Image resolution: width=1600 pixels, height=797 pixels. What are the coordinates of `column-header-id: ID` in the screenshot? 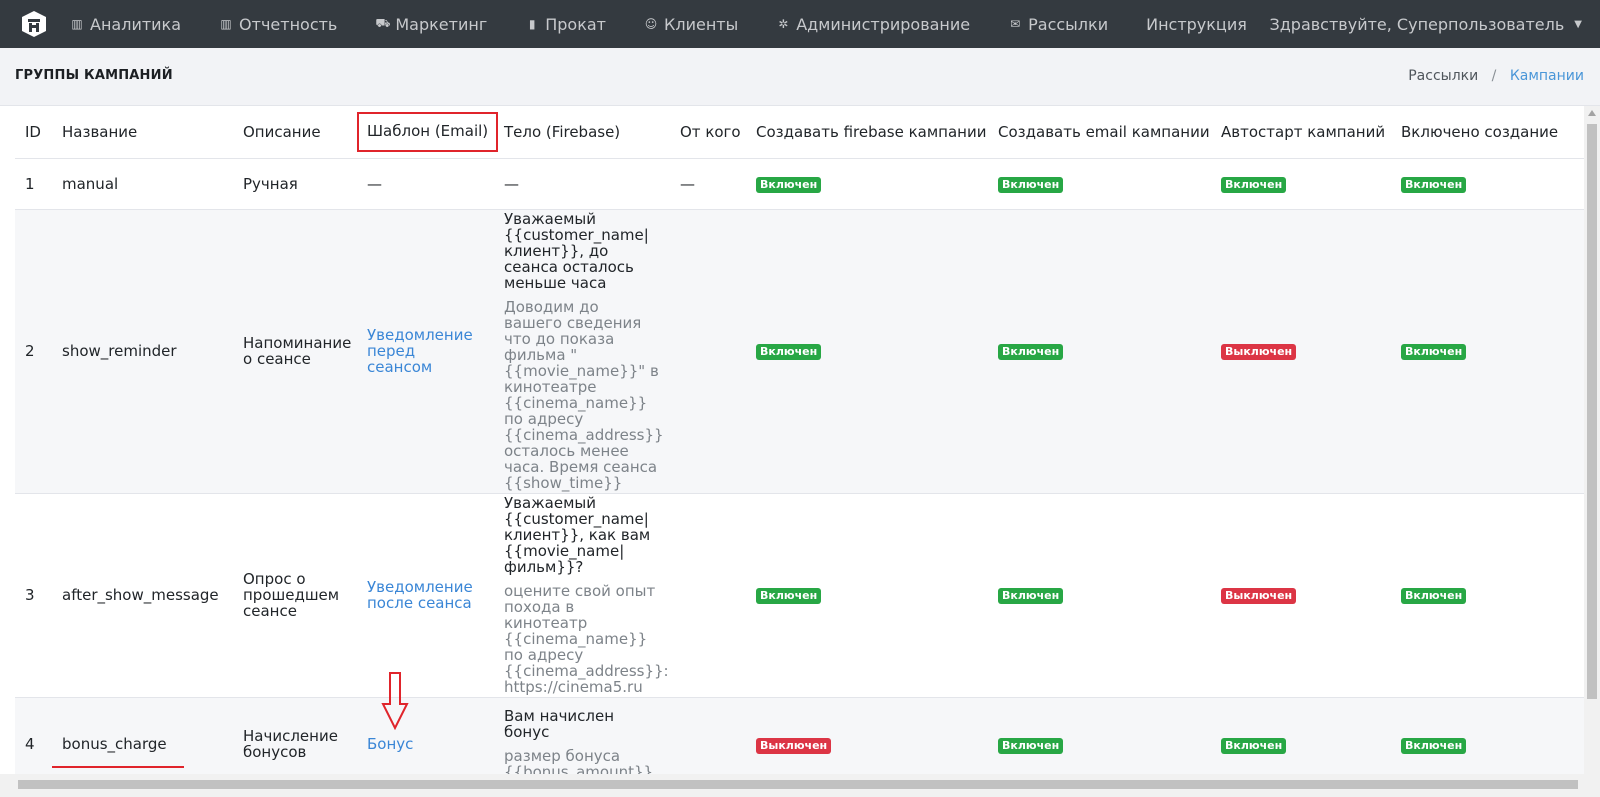 It's located at (33, 132).